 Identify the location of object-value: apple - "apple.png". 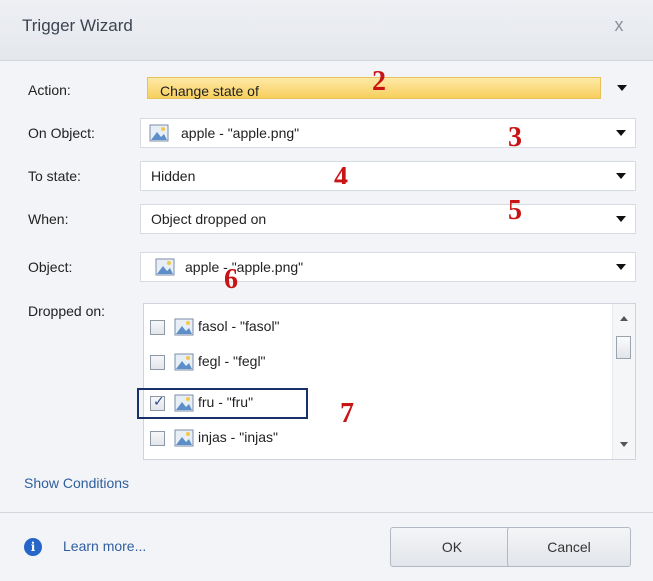
(244, 267).